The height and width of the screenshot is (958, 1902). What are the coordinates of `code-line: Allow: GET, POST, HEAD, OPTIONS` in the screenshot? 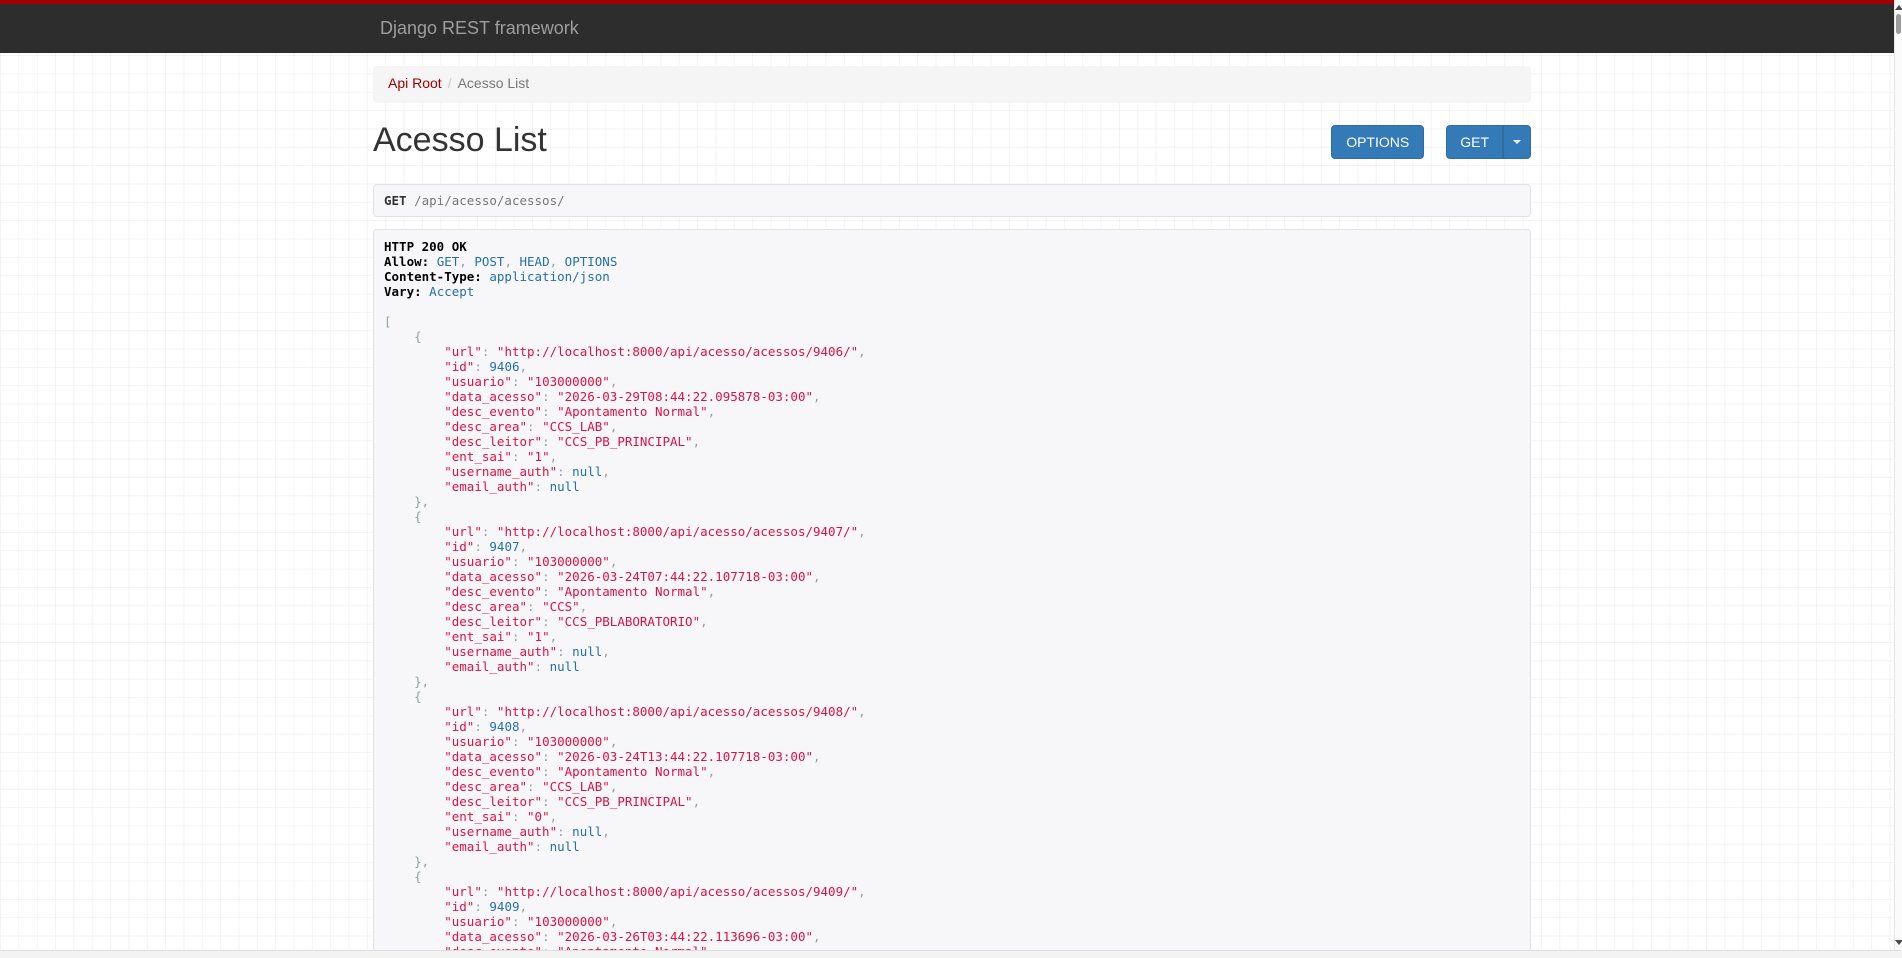 It's located at (501, 261).